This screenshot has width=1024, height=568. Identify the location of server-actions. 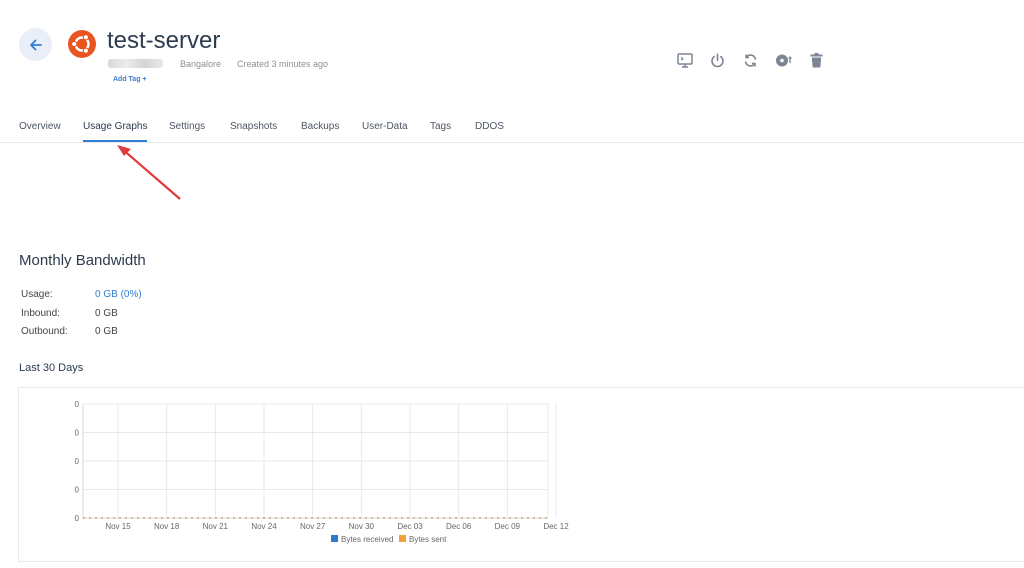
(750, 60).